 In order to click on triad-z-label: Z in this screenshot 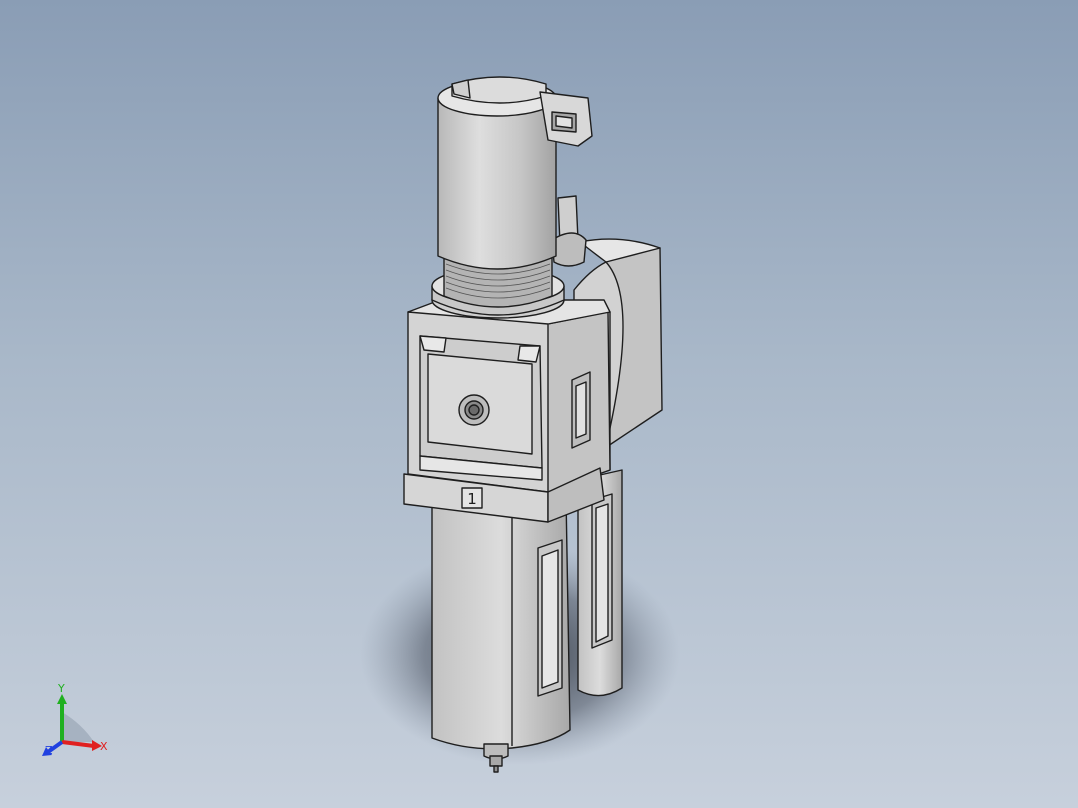, I will do `click(49, 750)`.